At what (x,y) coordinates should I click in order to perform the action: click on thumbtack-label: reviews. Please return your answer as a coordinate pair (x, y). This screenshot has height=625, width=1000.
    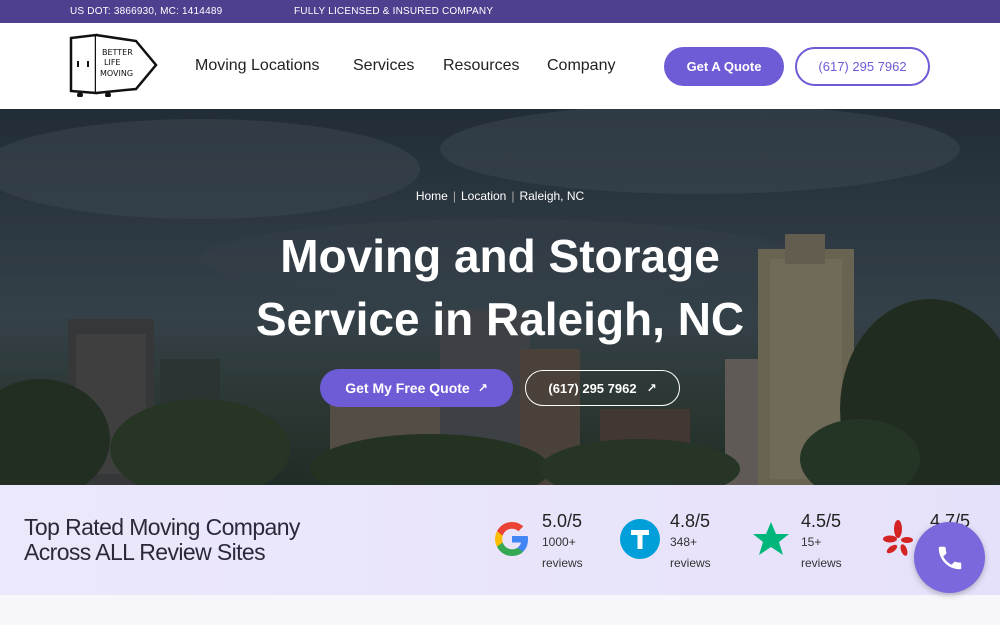
    Looking at the image, I should click on (690, 563).